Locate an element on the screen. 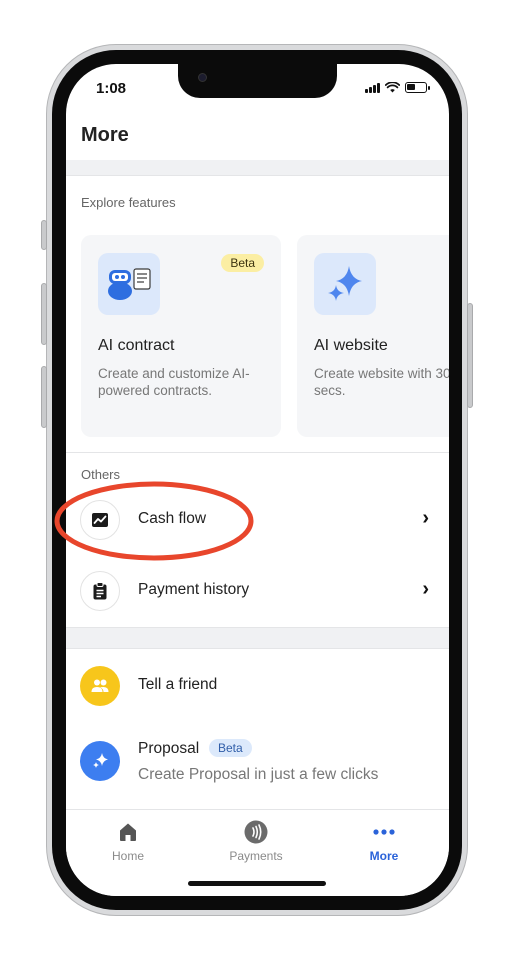 The image size is (515, 960). list-item-tell-a-friend: Tell a friend is located at coordinates (257, 686).